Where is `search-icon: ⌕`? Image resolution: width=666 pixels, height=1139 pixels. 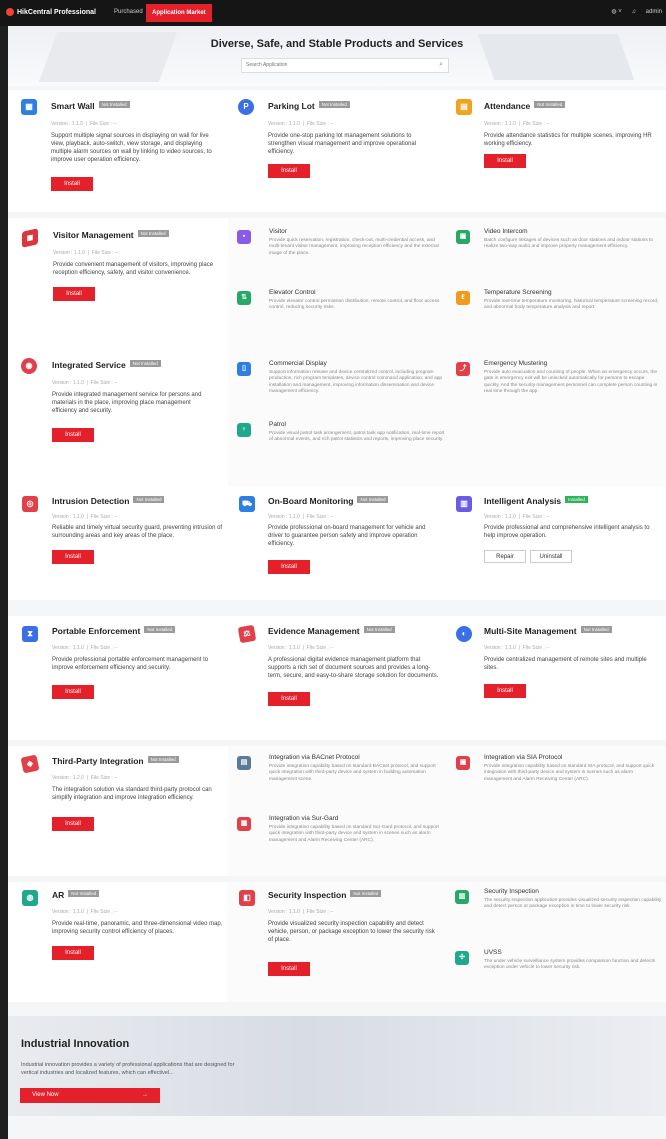
search-icon: ⌕ is located at coordinates (441, 65).